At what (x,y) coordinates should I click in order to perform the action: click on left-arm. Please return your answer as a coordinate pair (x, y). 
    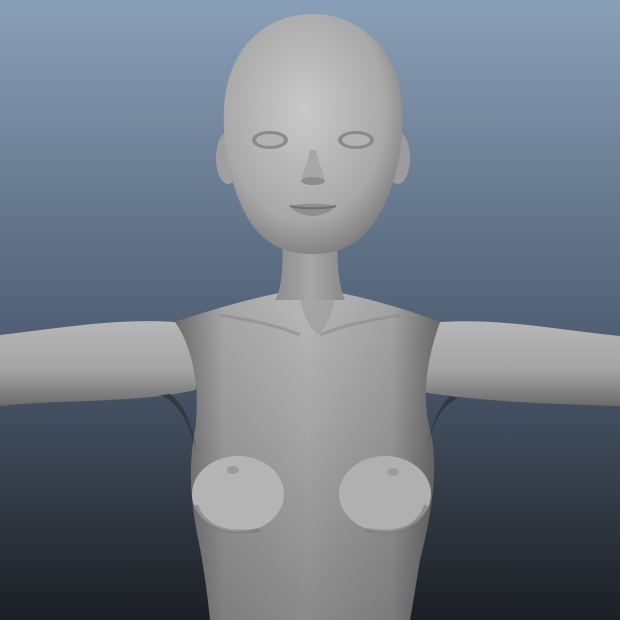
    Looking at the image, I should click on (100, 363).